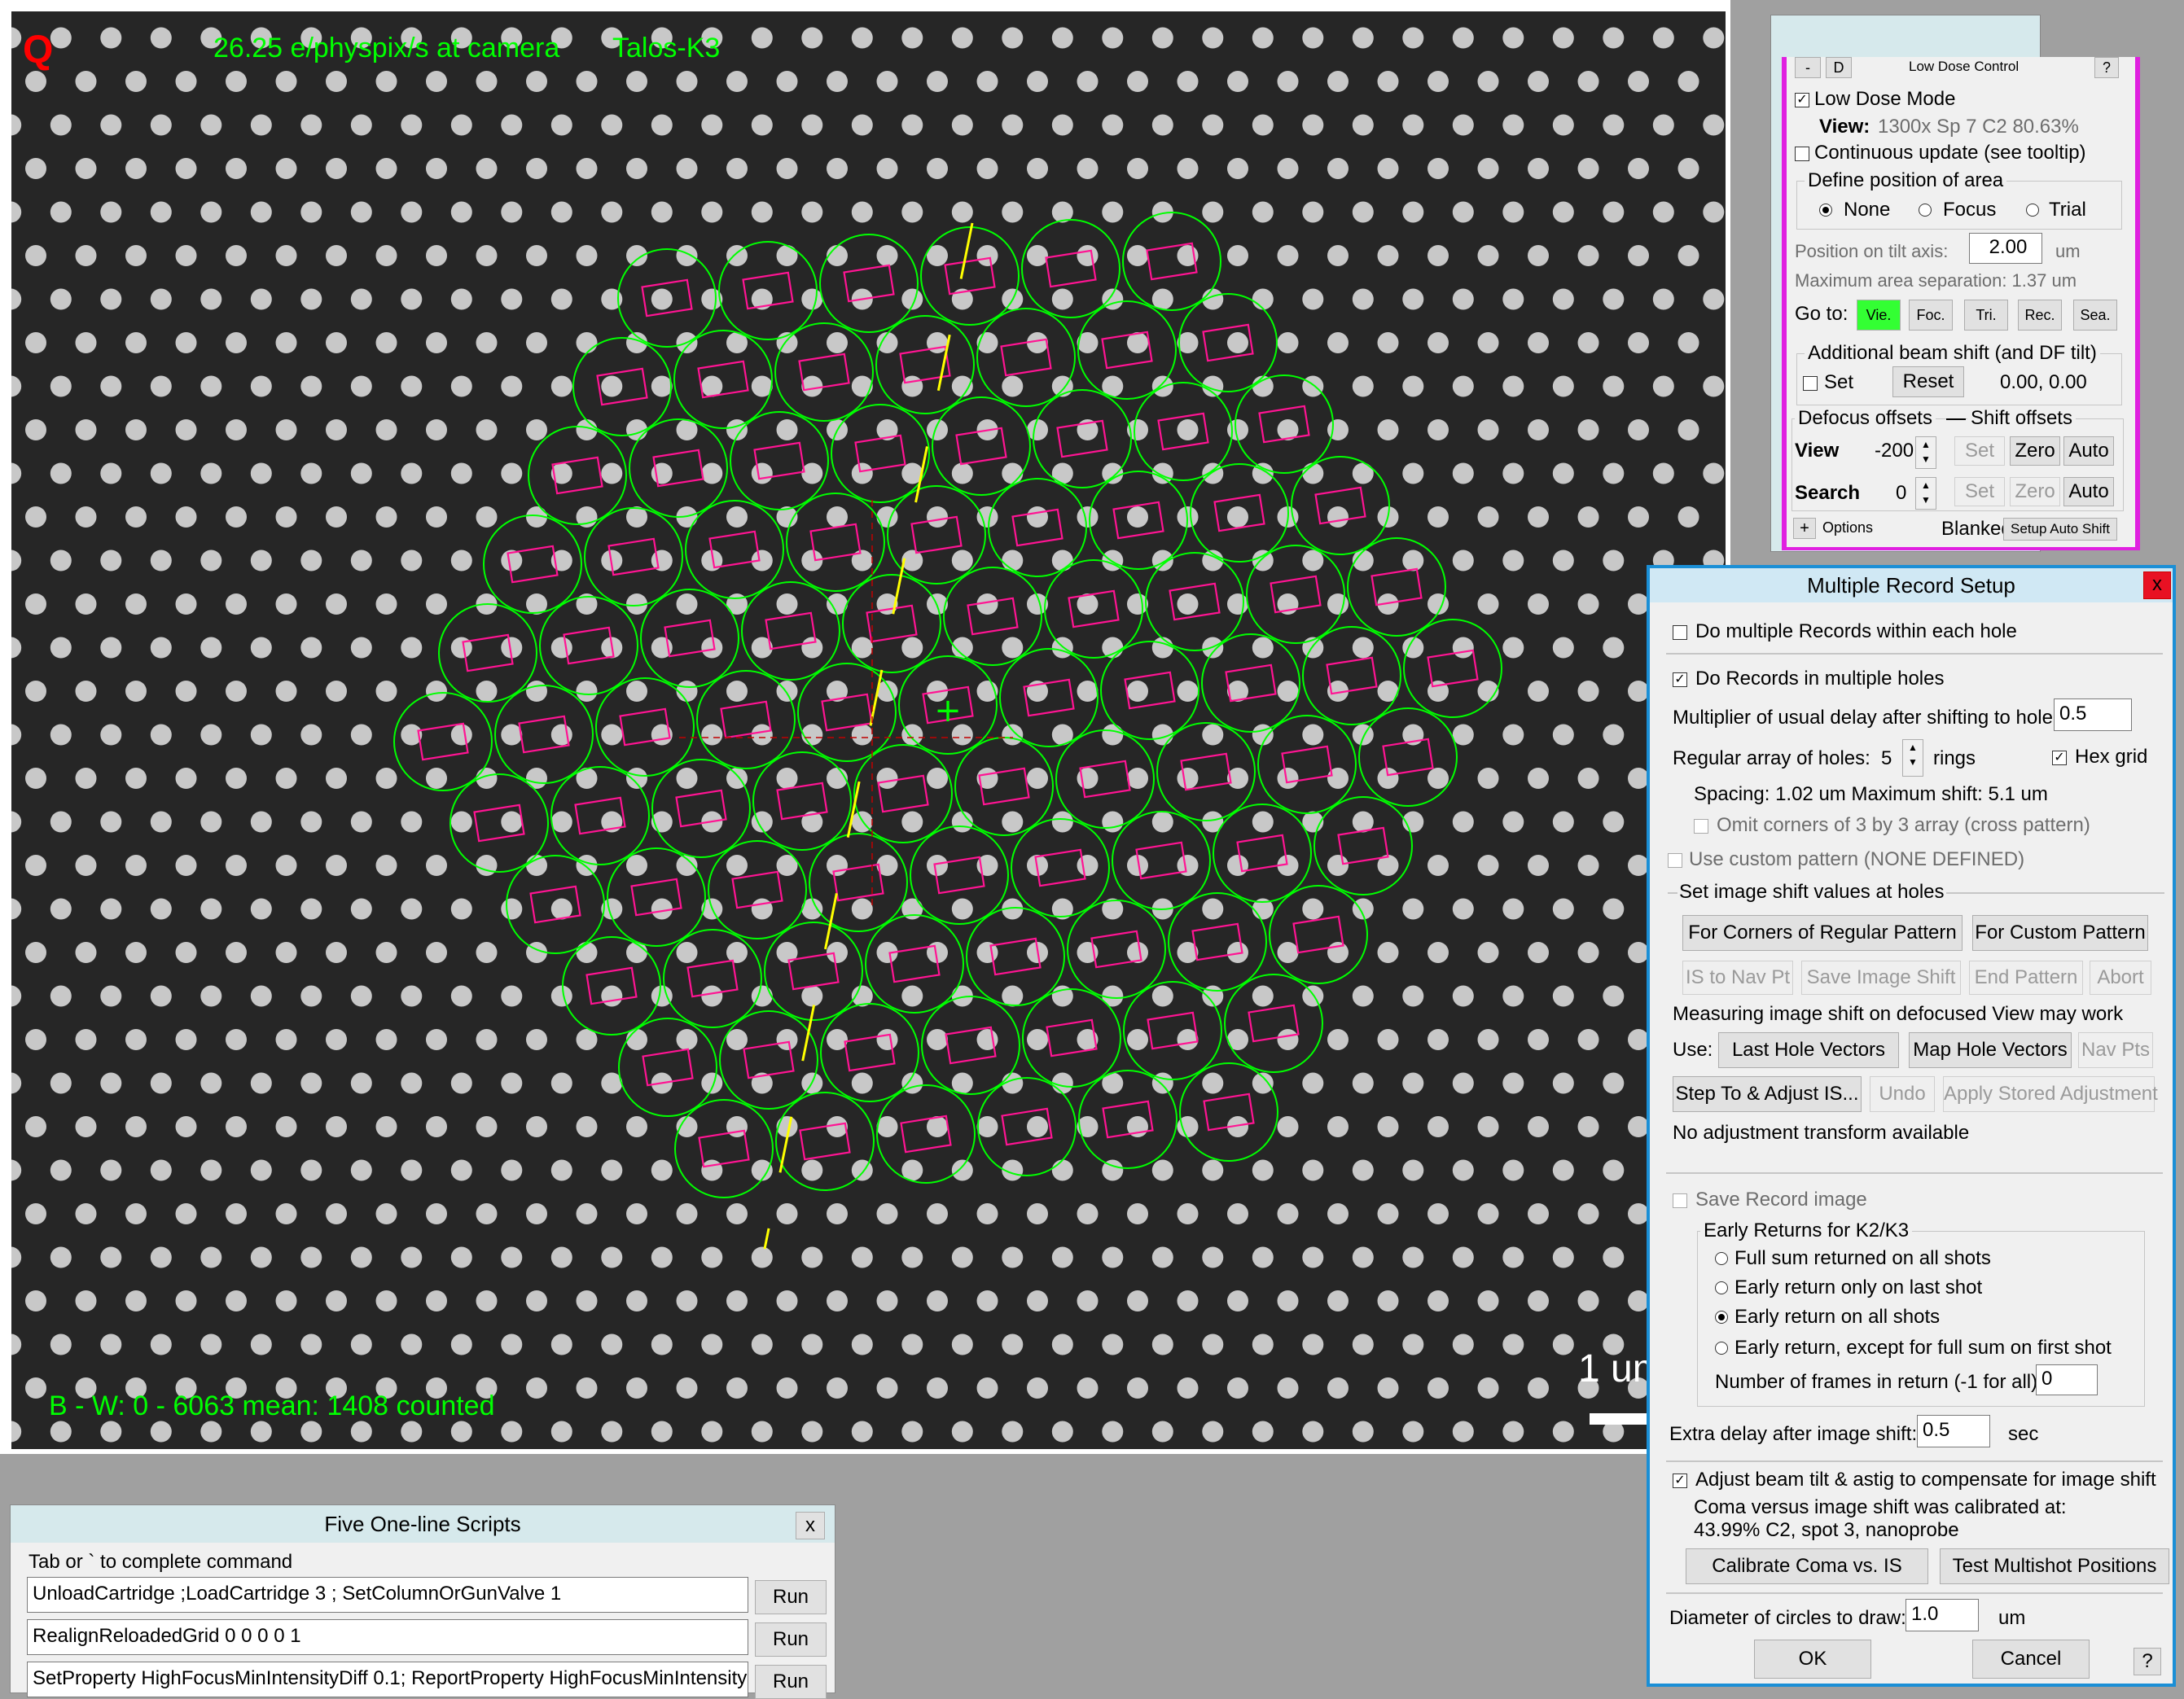 The width and height of the screenshot is (2184, 1699). I want to click on last-hole-vectors-button: Last Hole Vectors, so click(1808, 1050).